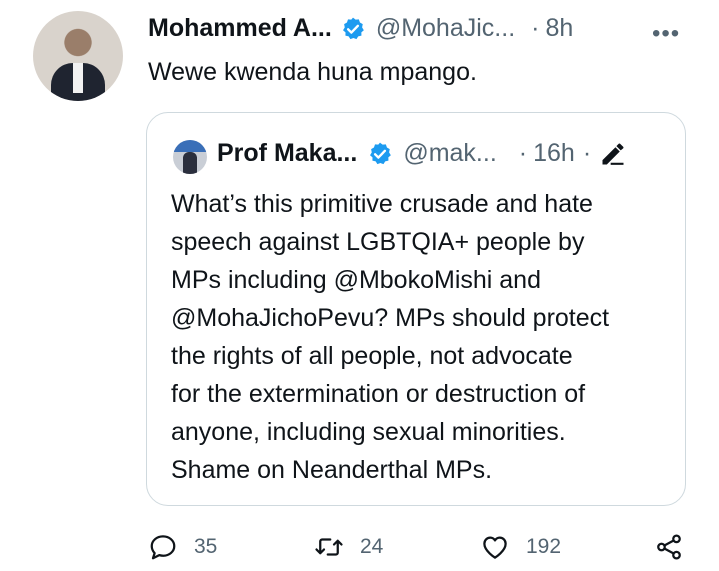 Image resolution: width=719 pixels, height=571 pixels. I want to click on share-button, so click(669, 547).